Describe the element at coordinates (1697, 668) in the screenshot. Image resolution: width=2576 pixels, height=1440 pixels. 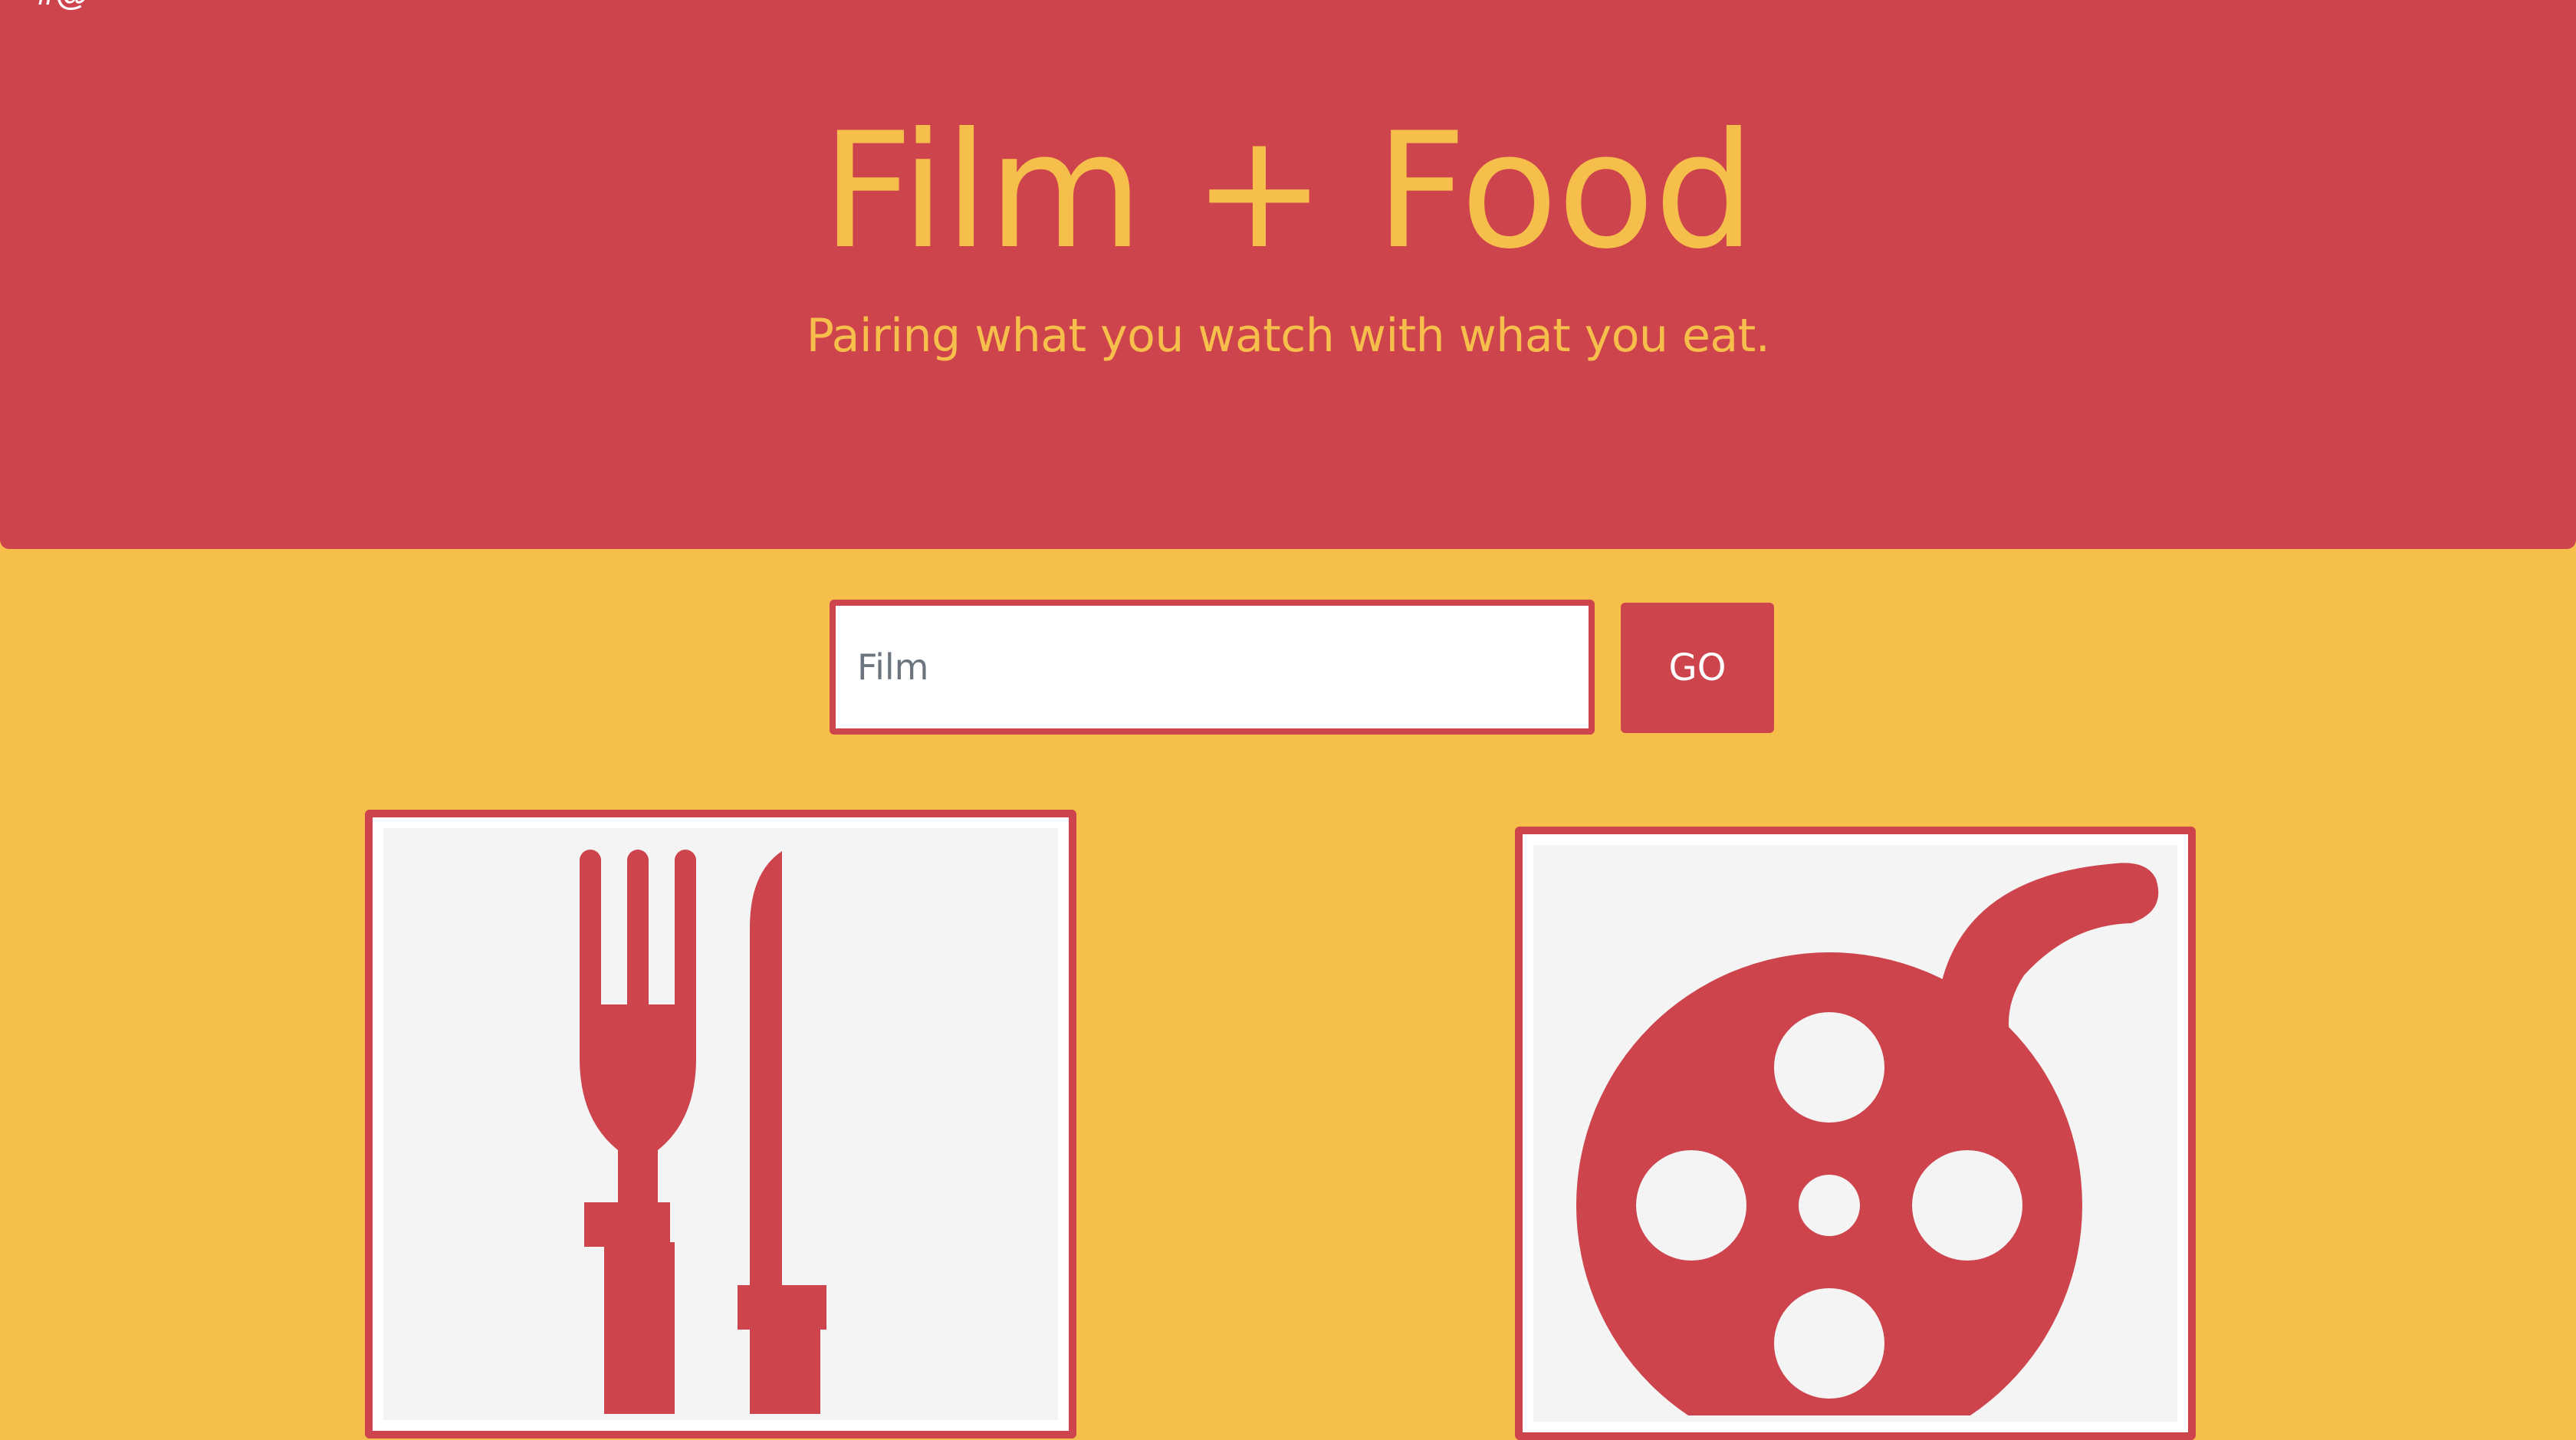
I see `go-button: GO` at that location.